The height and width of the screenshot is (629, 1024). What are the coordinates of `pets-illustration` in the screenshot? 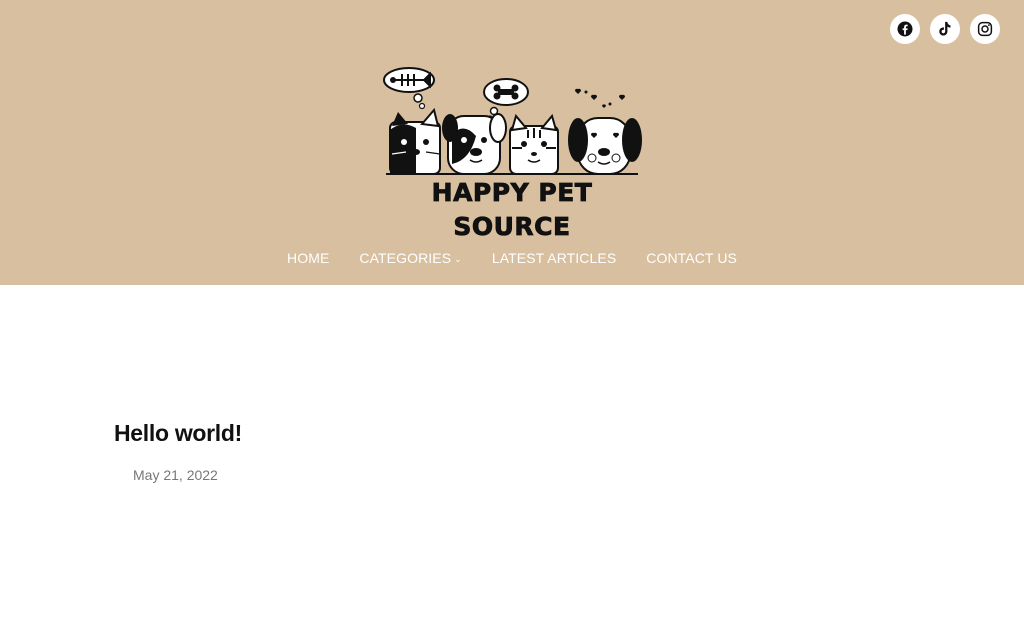 It's located at (512, 121).